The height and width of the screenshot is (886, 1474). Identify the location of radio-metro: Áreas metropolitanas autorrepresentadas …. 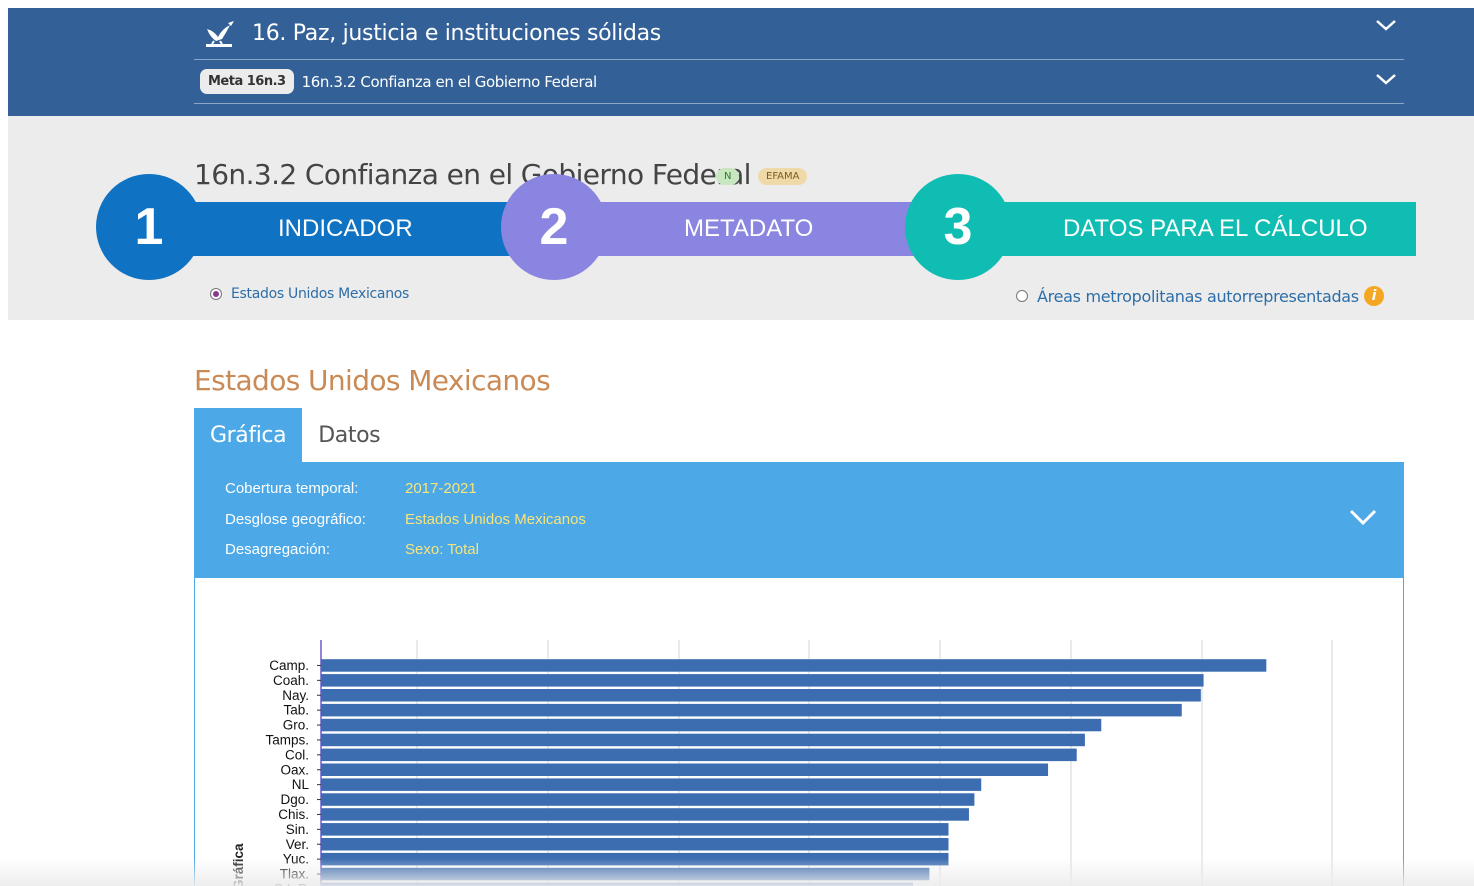
(1200, 296).